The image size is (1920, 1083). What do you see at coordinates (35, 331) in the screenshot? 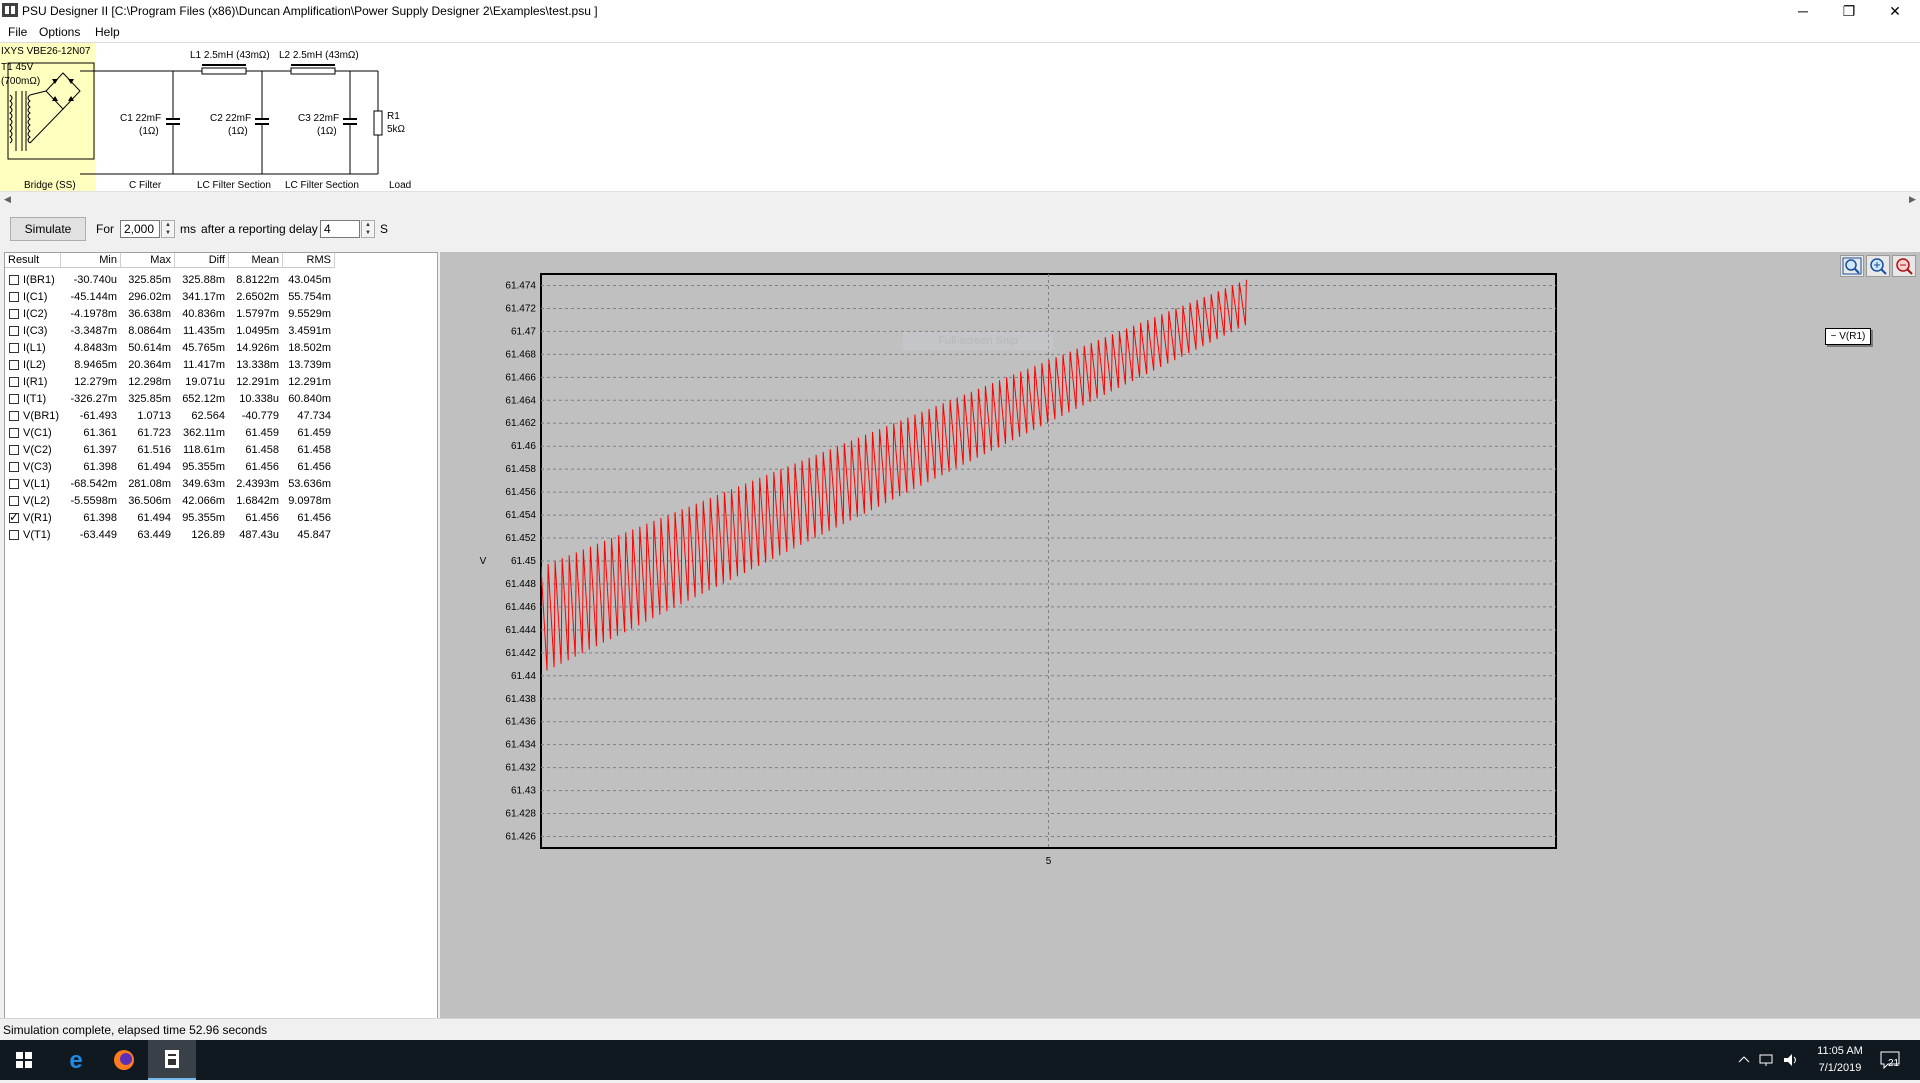
I see `row-result-name: I(C3)` at bounding box center [35, 331].